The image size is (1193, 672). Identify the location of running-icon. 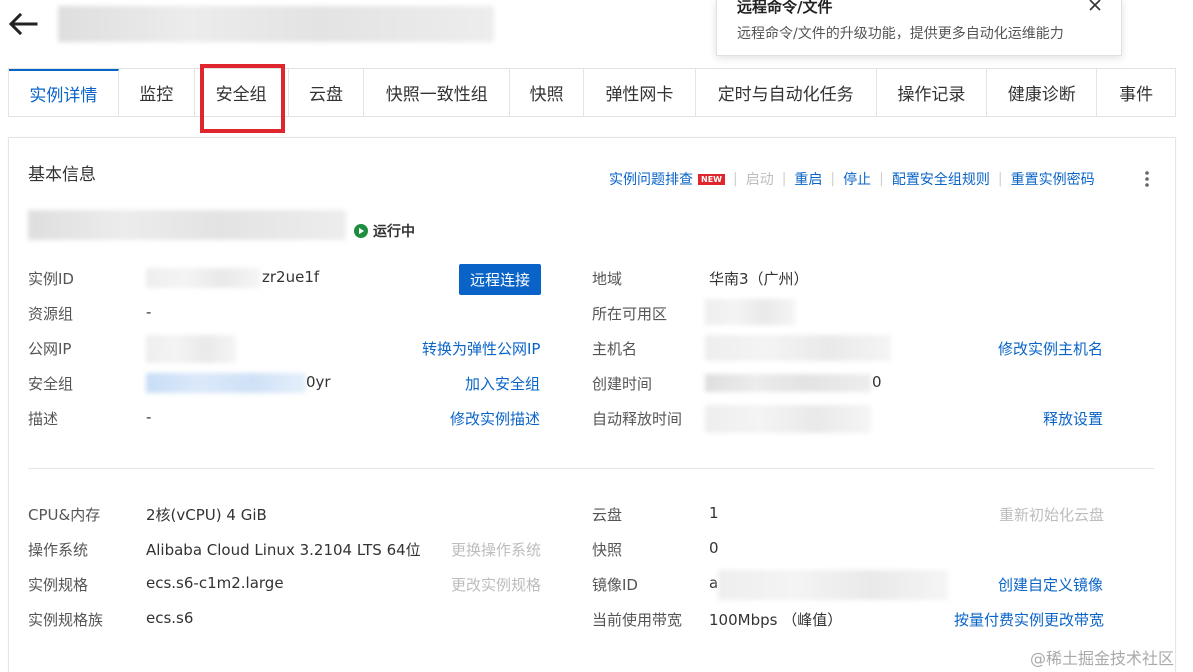
(361, 231).